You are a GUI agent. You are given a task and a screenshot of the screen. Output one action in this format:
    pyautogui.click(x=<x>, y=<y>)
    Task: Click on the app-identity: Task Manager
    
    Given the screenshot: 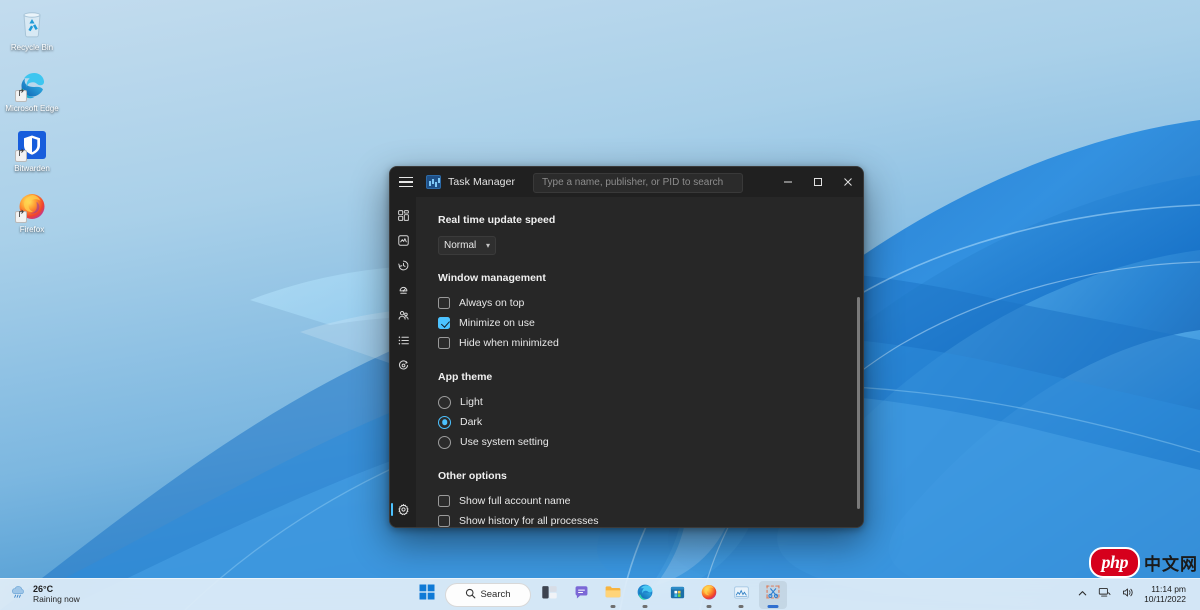 What is the action you would take?
    pyautogui.click(x=470, y=182)
    